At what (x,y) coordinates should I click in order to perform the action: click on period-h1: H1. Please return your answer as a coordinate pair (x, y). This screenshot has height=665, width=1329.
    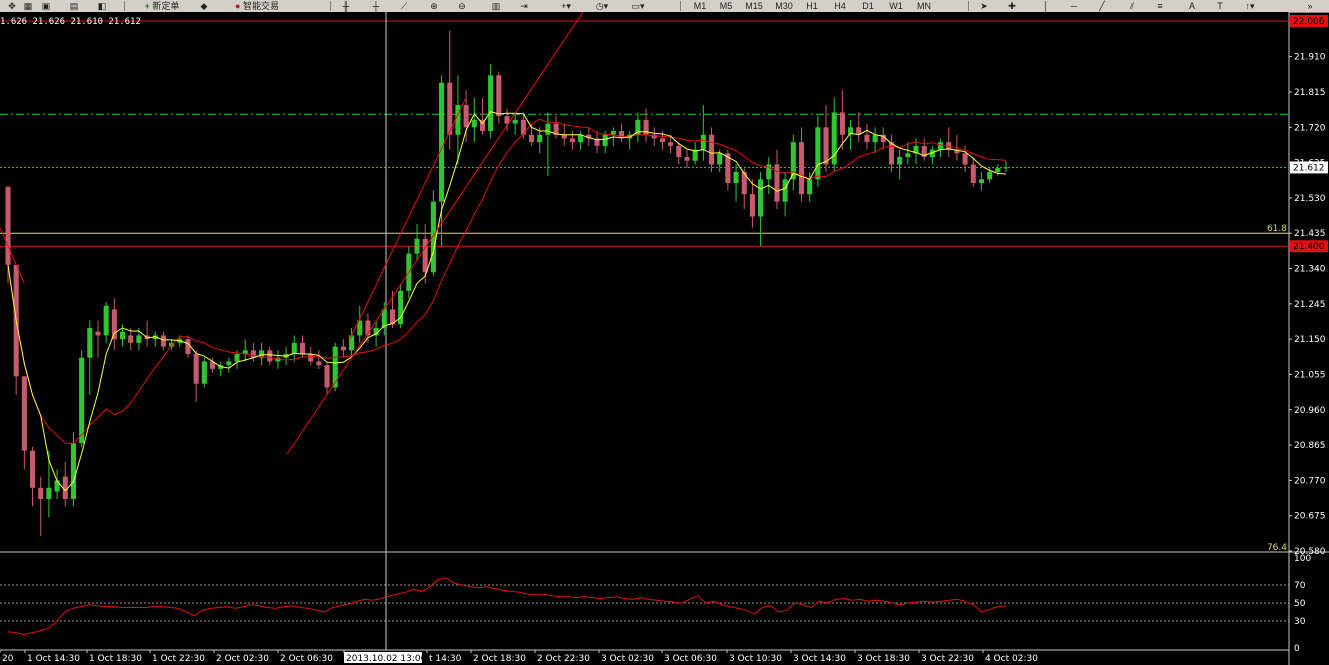
    Looking at the image, I should click on (812, 6).